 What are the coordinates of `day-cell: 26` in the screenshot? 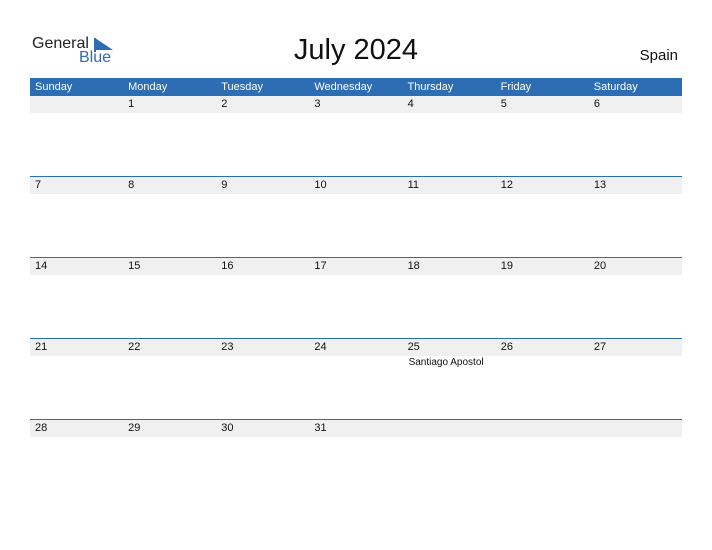 It's located at (542, 379).